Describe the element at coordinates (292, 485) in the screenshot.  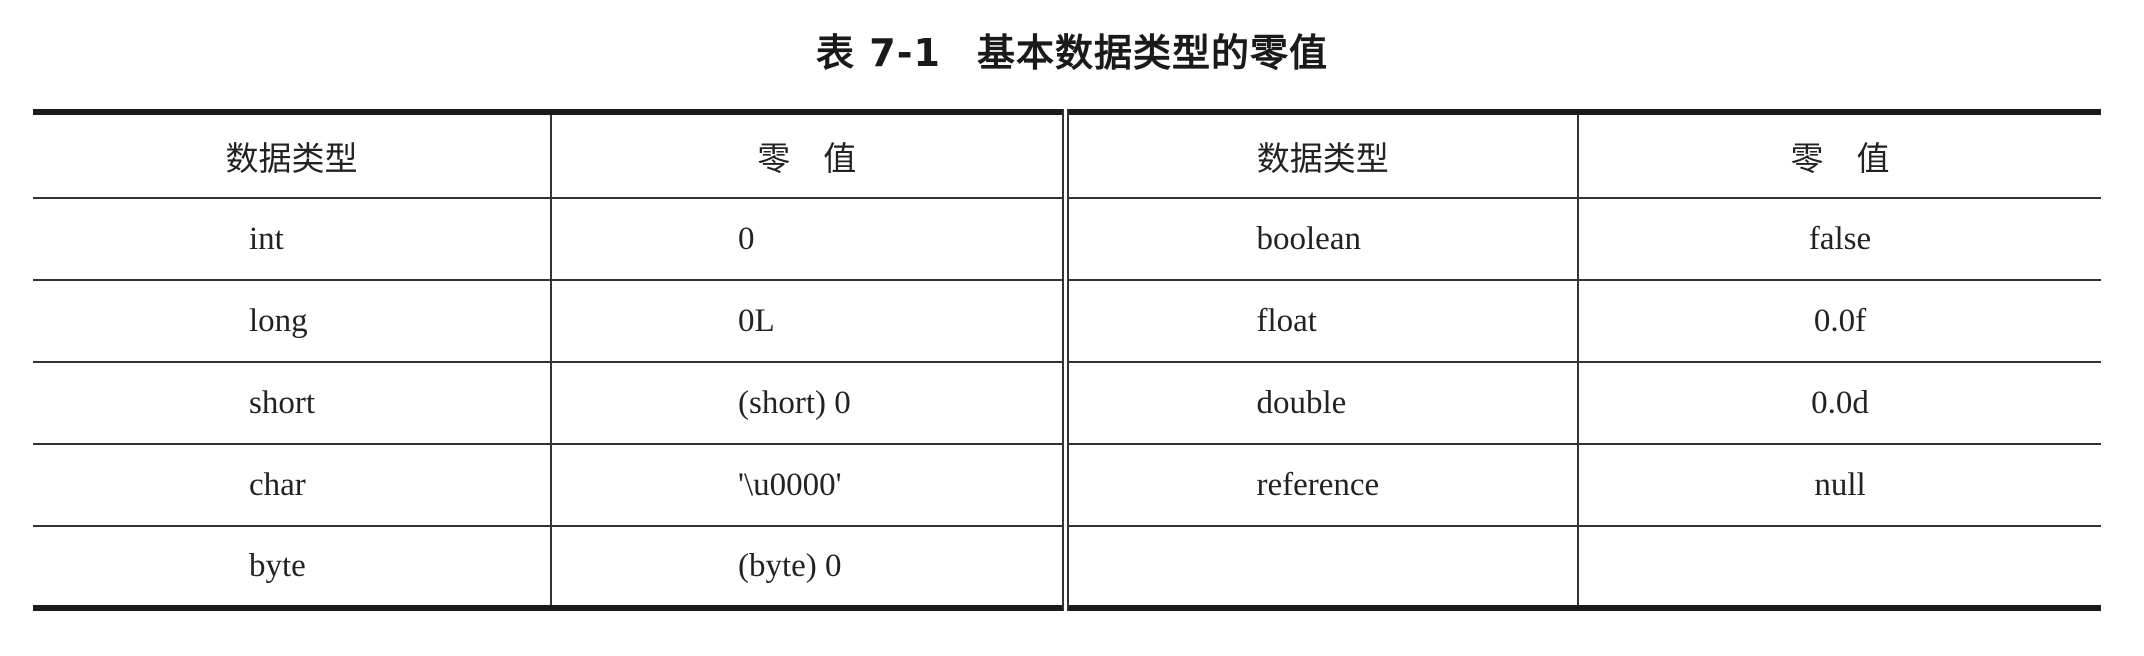
I see `type-cell: char` at that location.